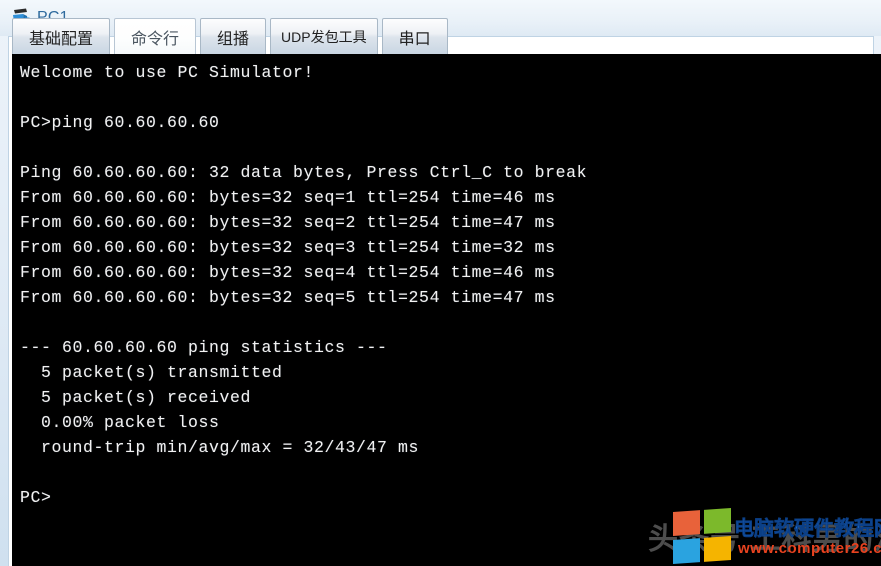  What do you see at coordinates (120, 122) in the screenshot?
I see `terminal-line: PC>ping 60.60.60.60` at bounding box center [120, 122].